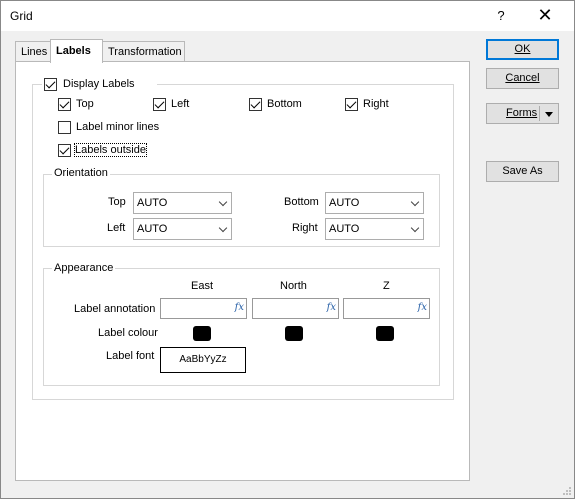 The image size is (575, 499). I want to click on cancel-button: Cancel, so click(522, 78).